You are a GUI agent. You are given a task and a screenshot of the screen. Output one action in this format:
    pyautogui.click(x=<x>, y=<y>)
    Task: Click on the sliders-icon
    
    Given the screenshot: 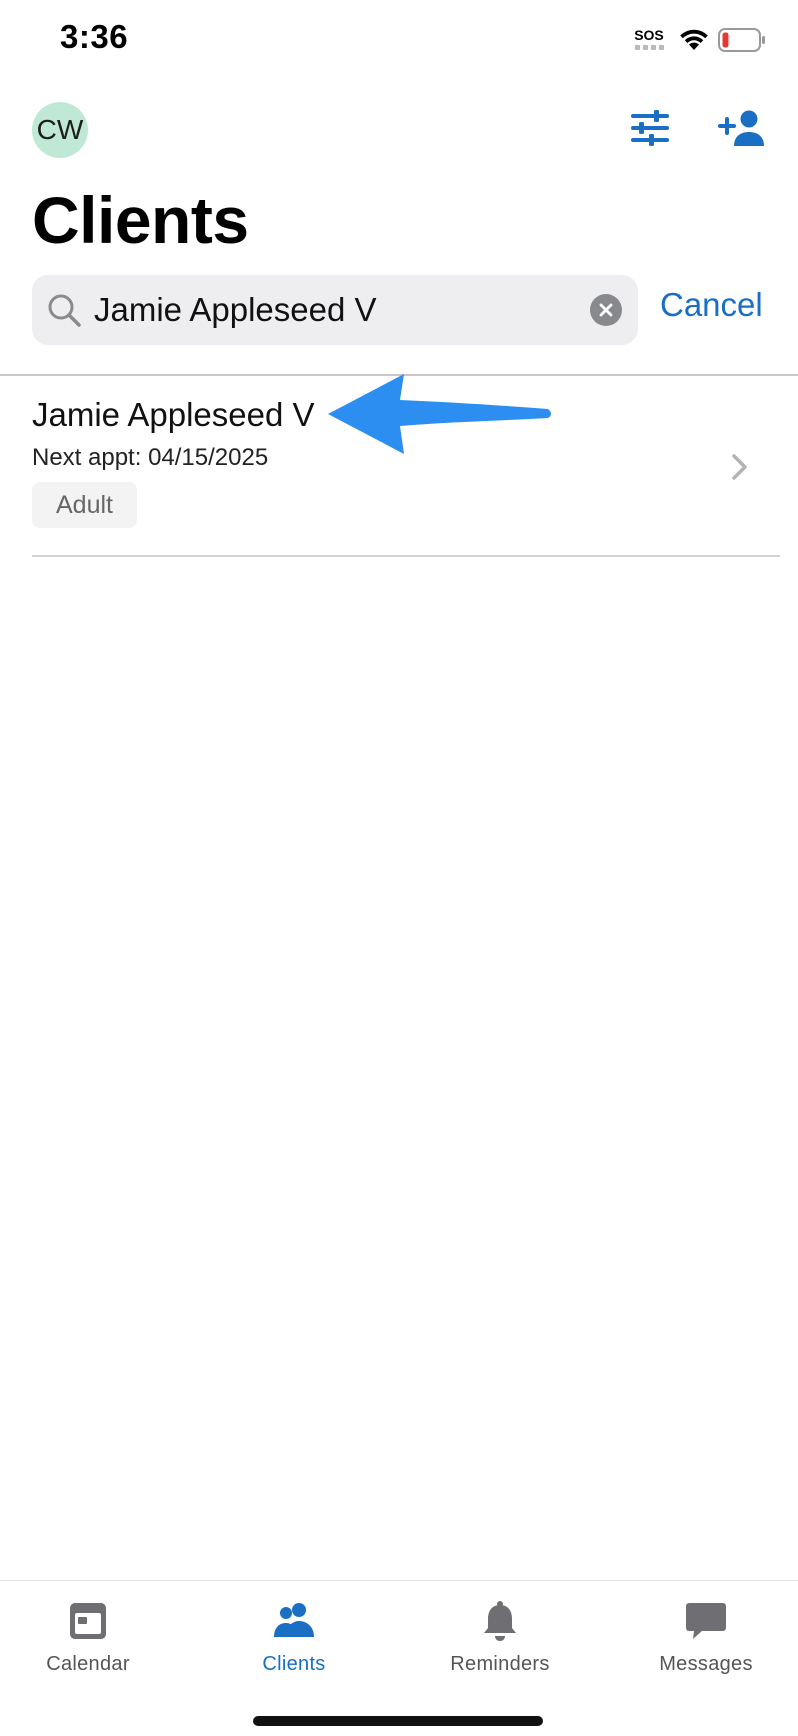 What is the action you would take?
    pyautogui.click(x=650, y=128)
    